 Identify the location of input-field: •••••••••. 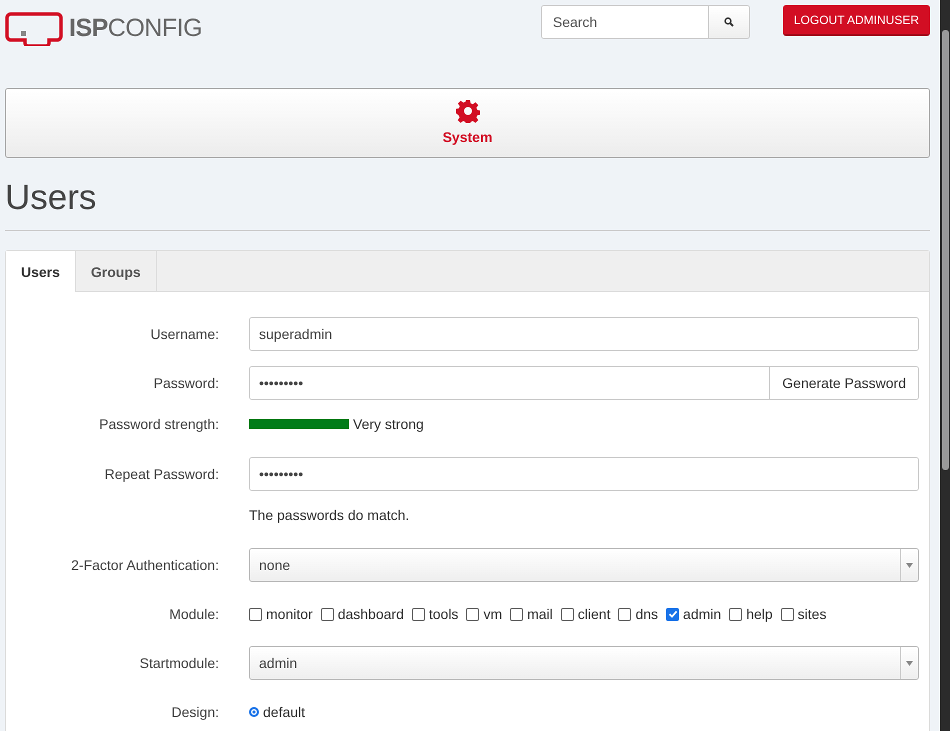
(584, 474).